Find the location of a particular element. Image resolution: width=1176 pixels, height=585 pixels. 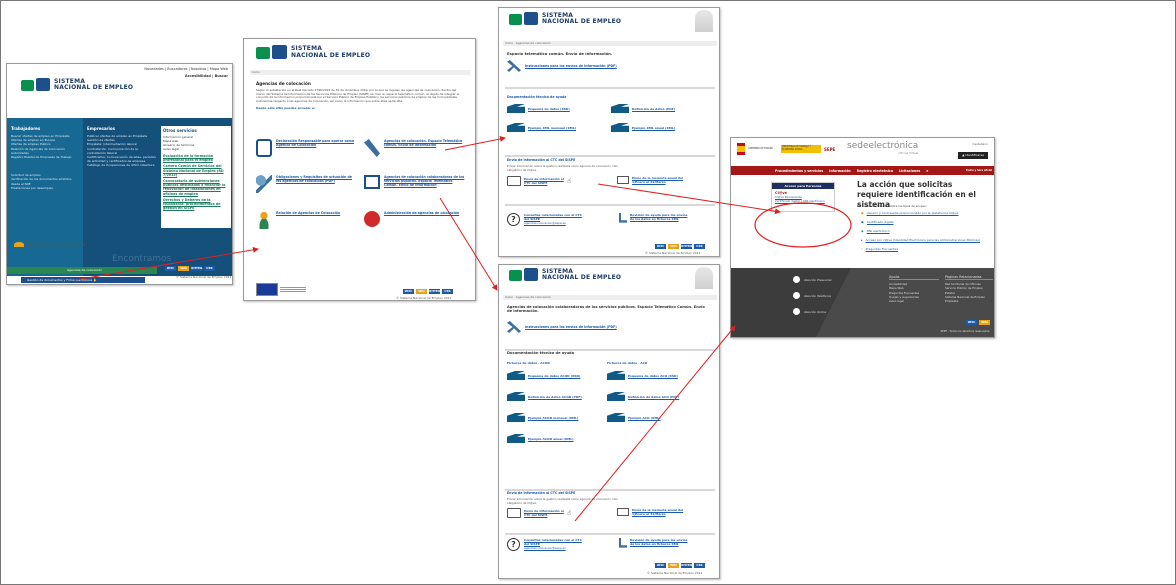

contact-item: Atención Online is located at coordinates (812, 311).